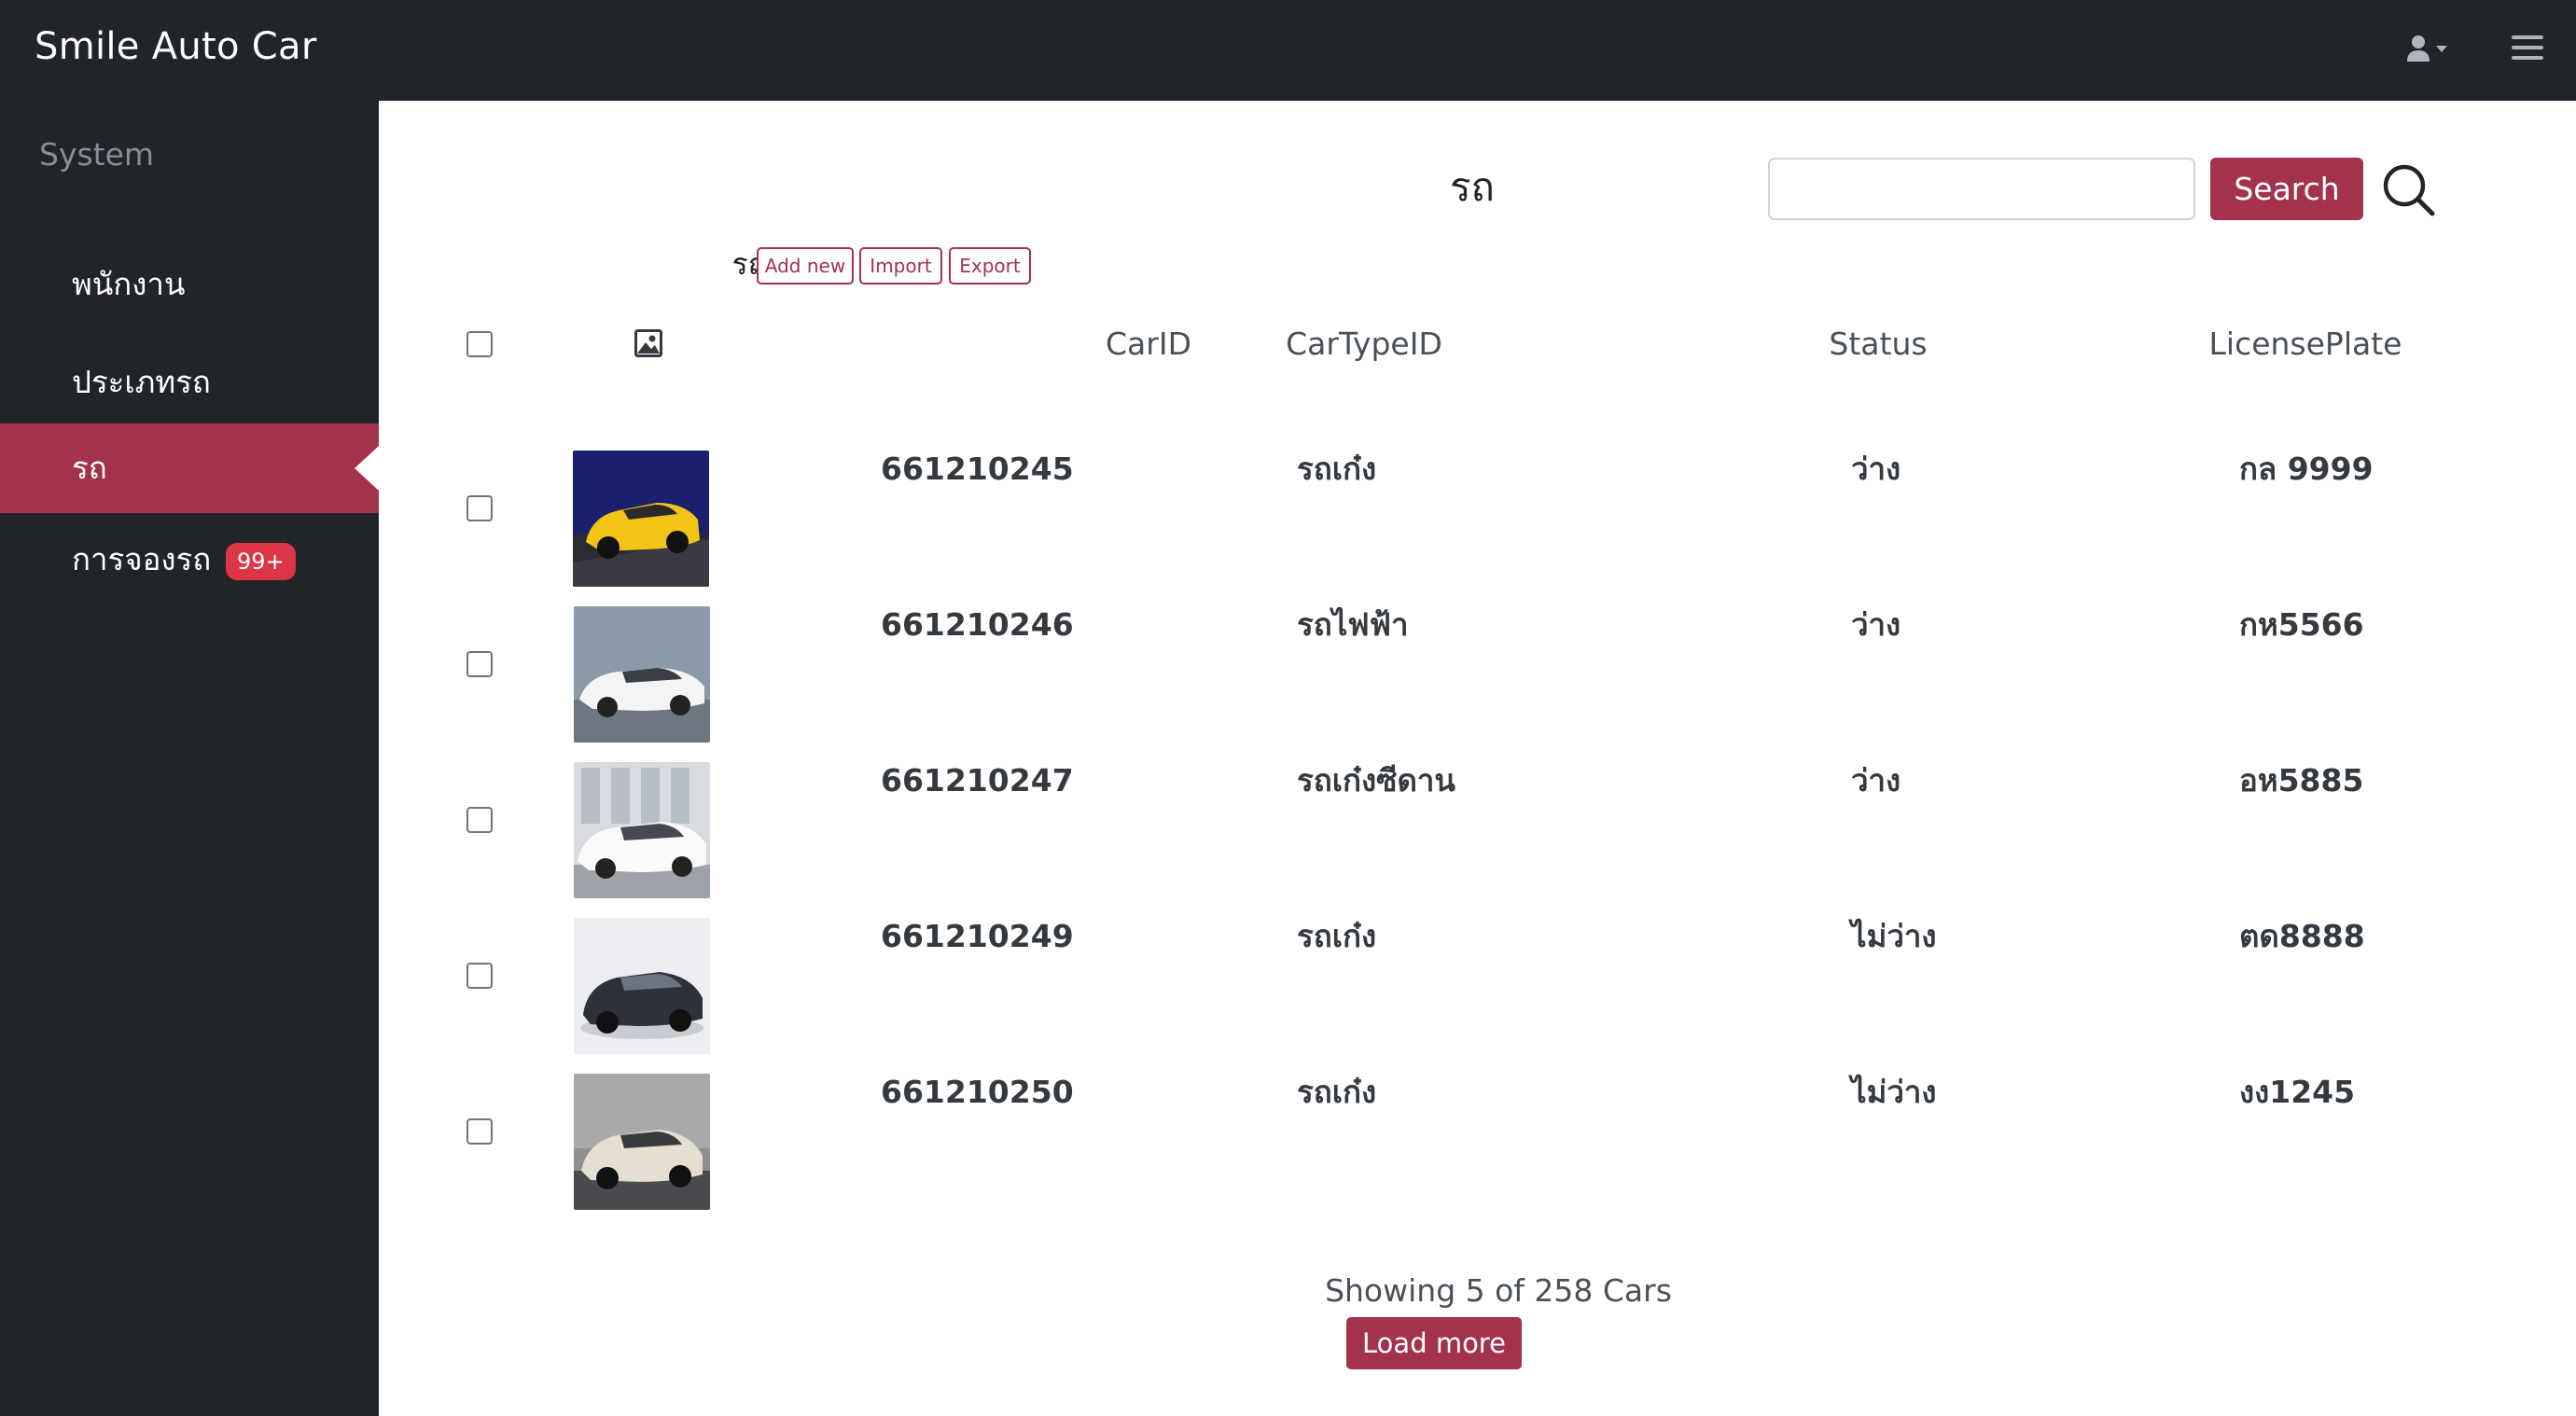  Describe the element at coordinates (977, 1092) in the screenshot. I see `cell-carid: 661210250` at that location.